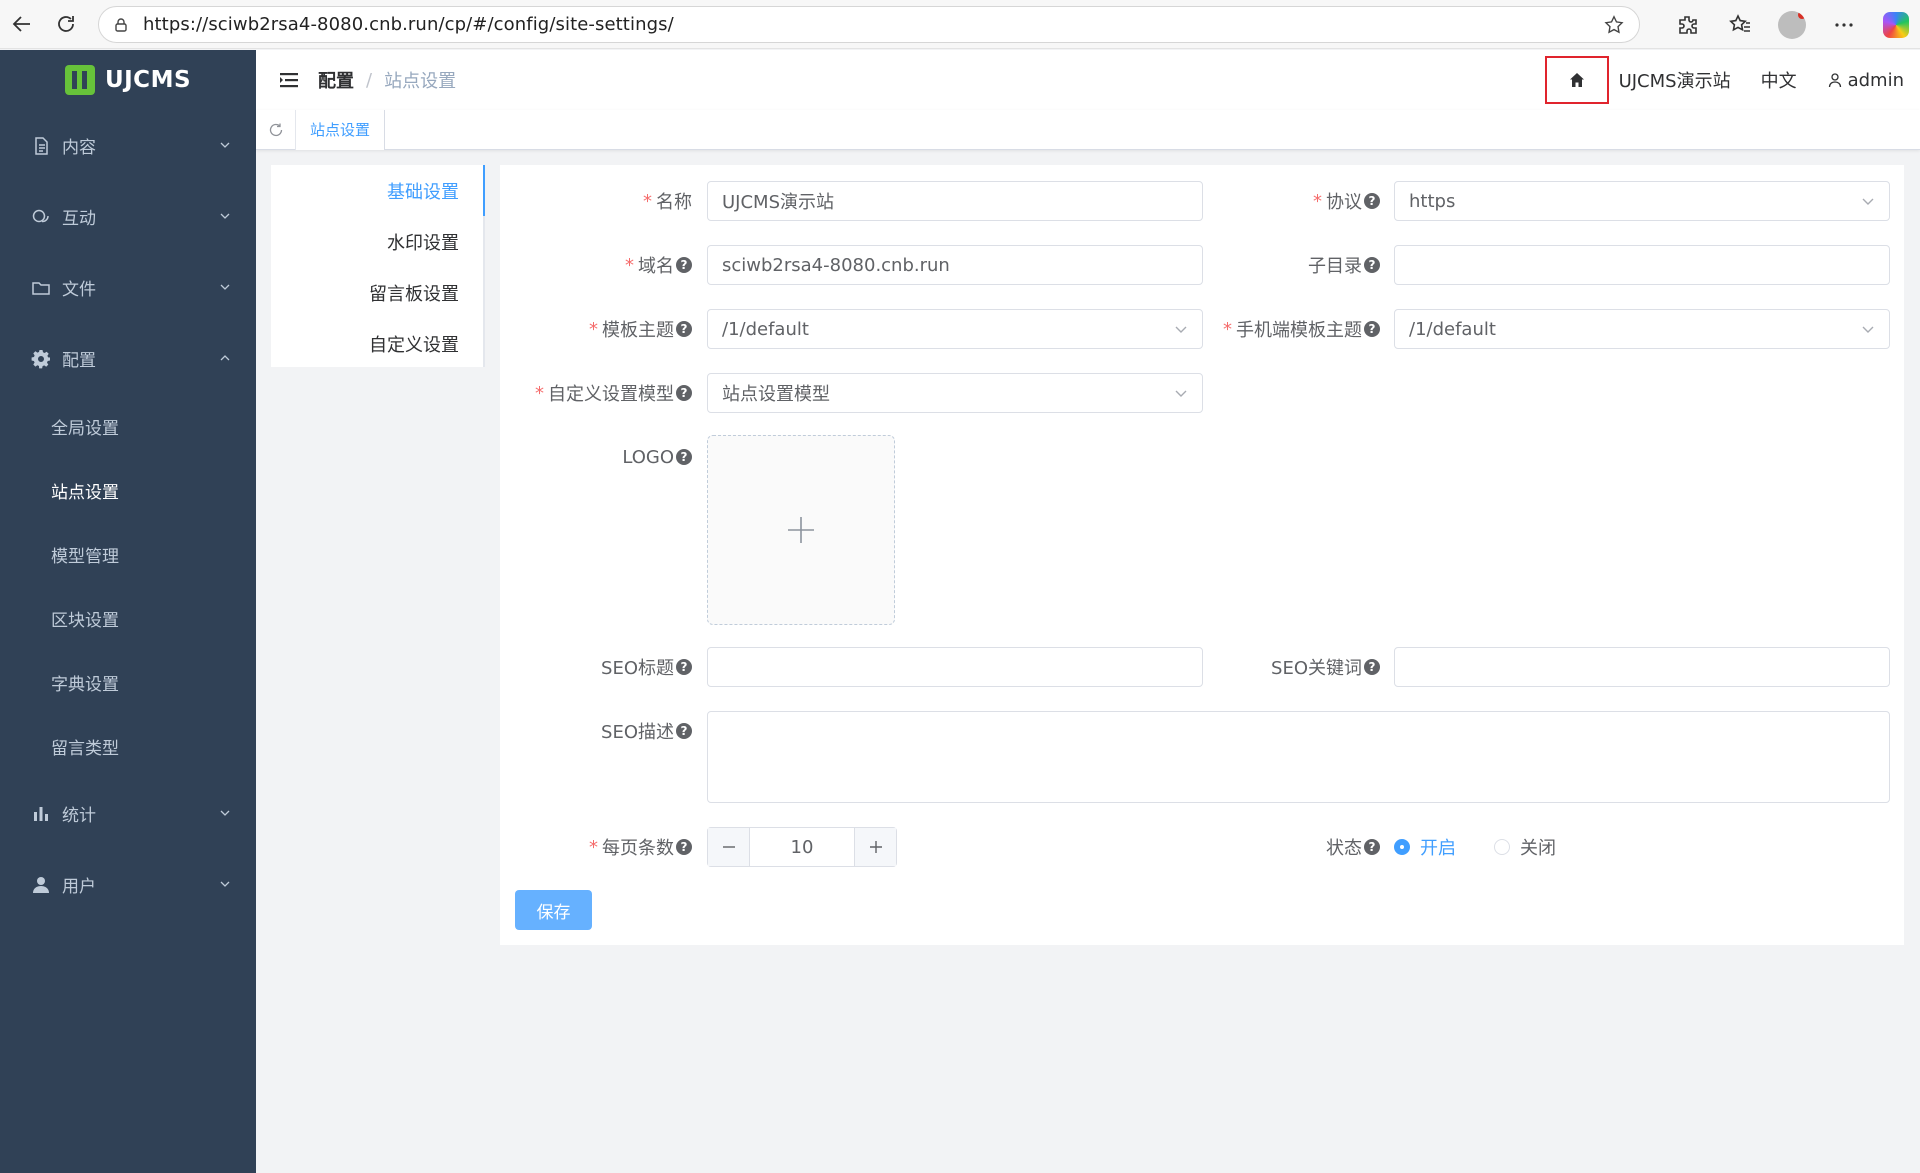  I want to click on seo-keywords-input, so click(1642, 667).